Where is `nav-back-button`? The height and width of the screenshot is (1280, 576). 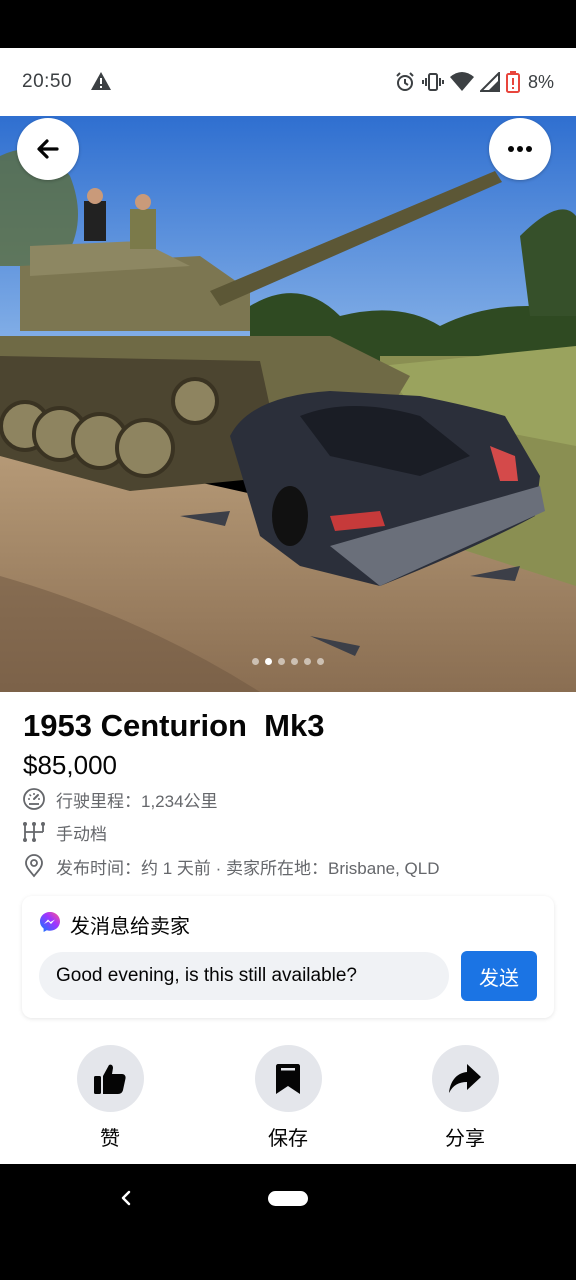 nav-back-button is located at coordinates (126, 1198).